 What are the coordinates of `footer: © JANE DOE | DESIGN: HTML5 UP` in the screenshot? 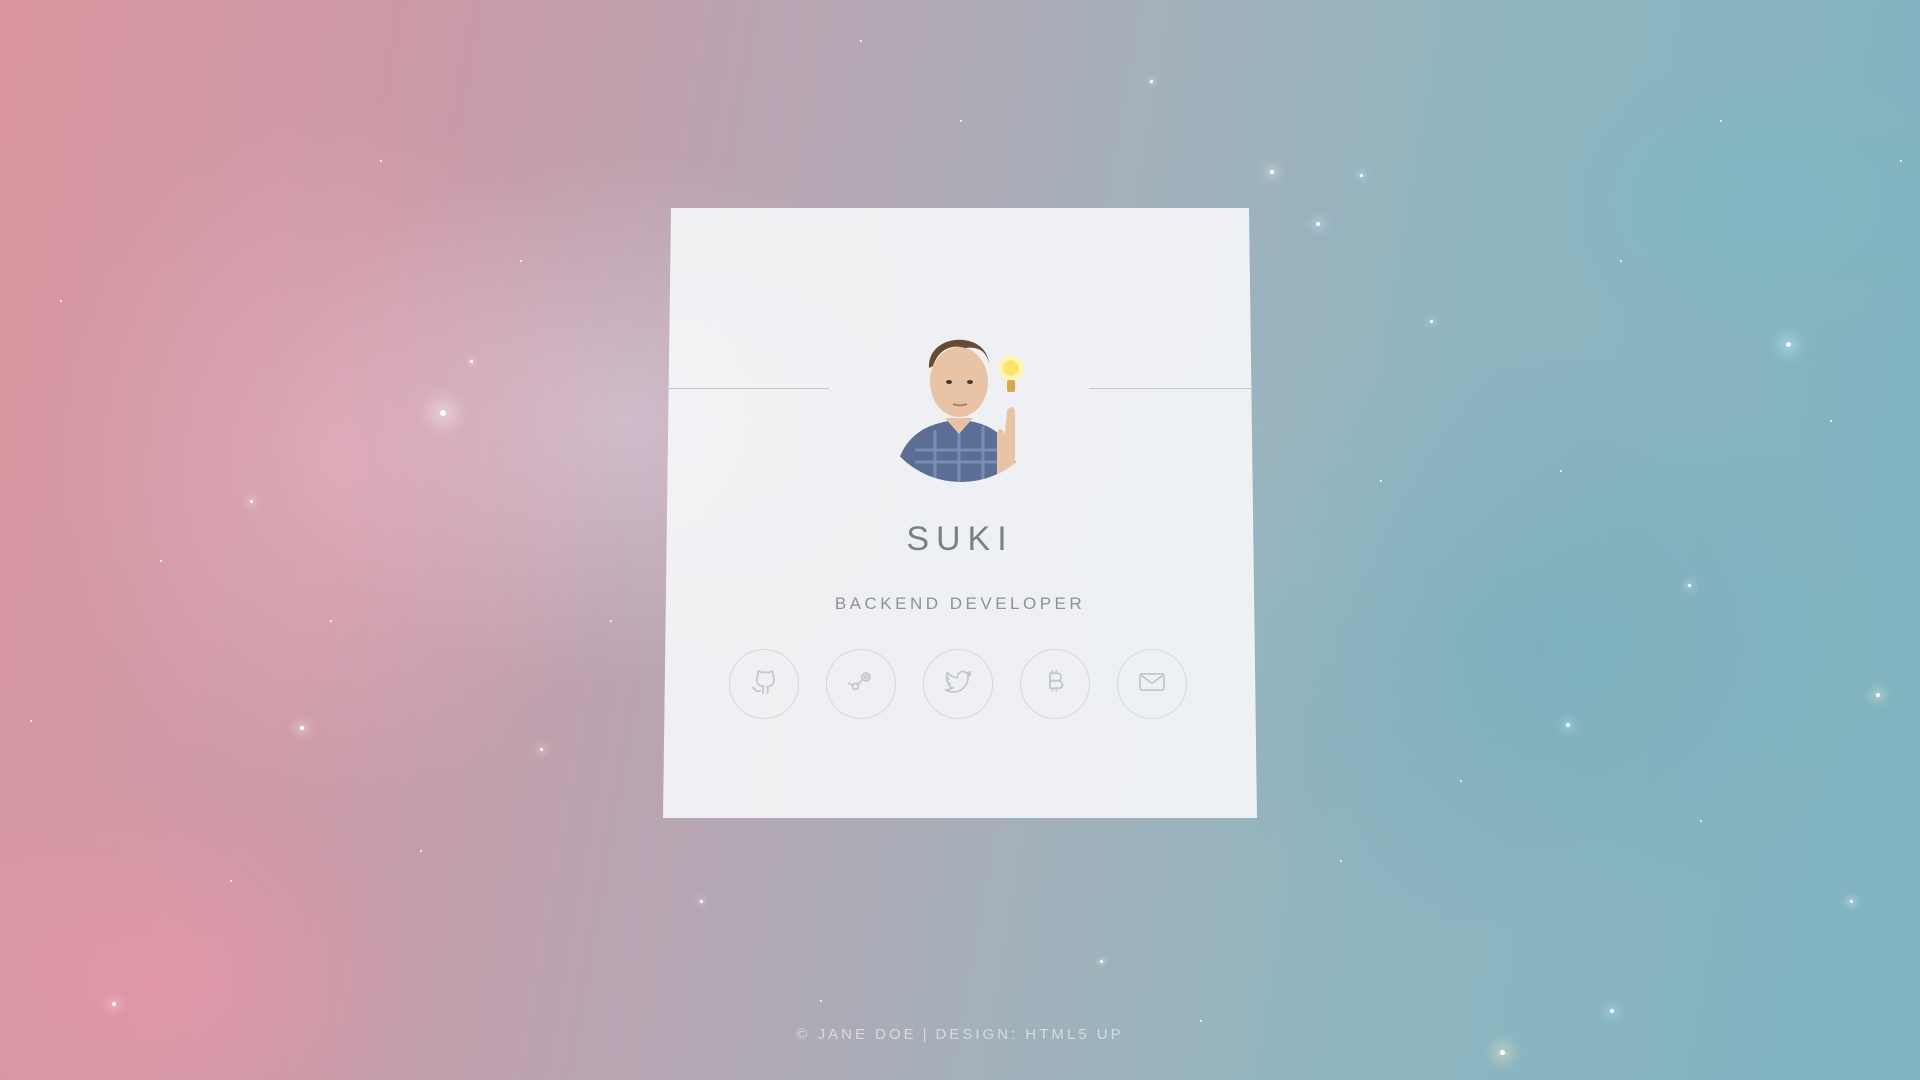 It's located at (960, 1034).